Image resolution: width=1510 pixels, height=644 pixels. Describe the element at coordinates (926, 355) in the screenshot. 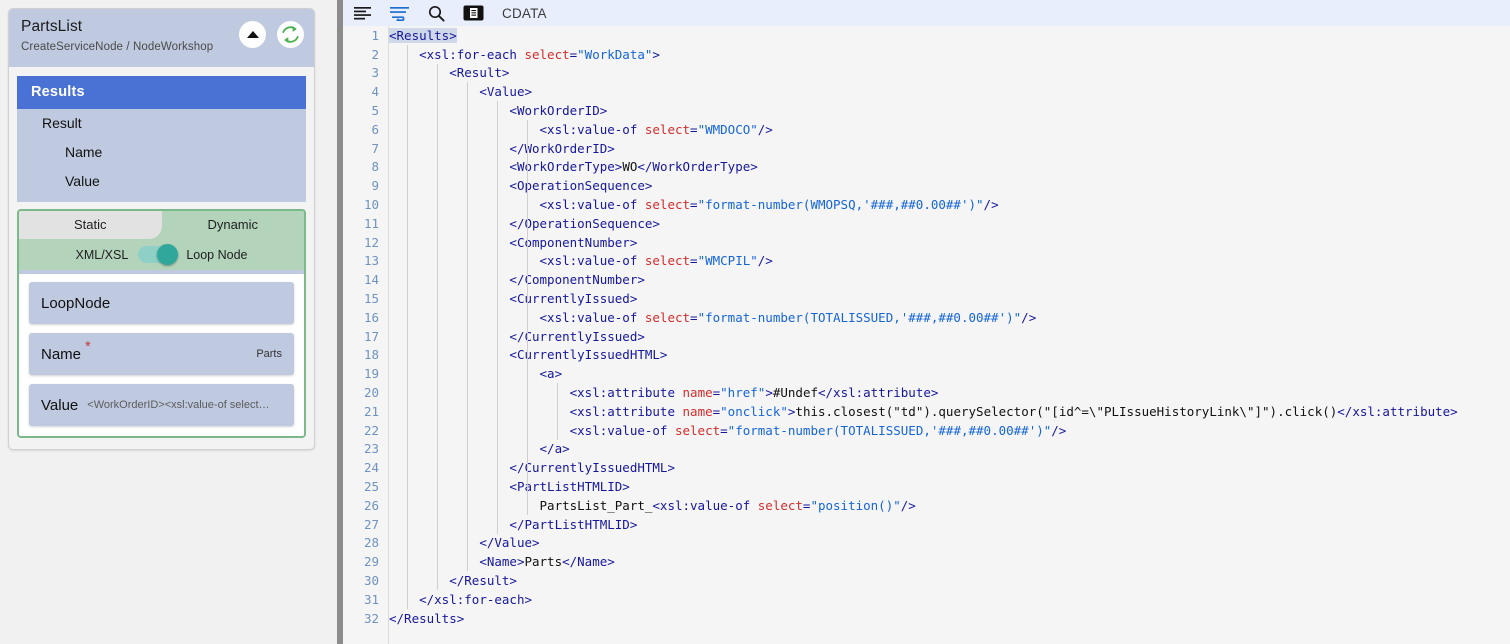

I see `code-line: 18 <CurrentlyIssuedHTML>` at that location.